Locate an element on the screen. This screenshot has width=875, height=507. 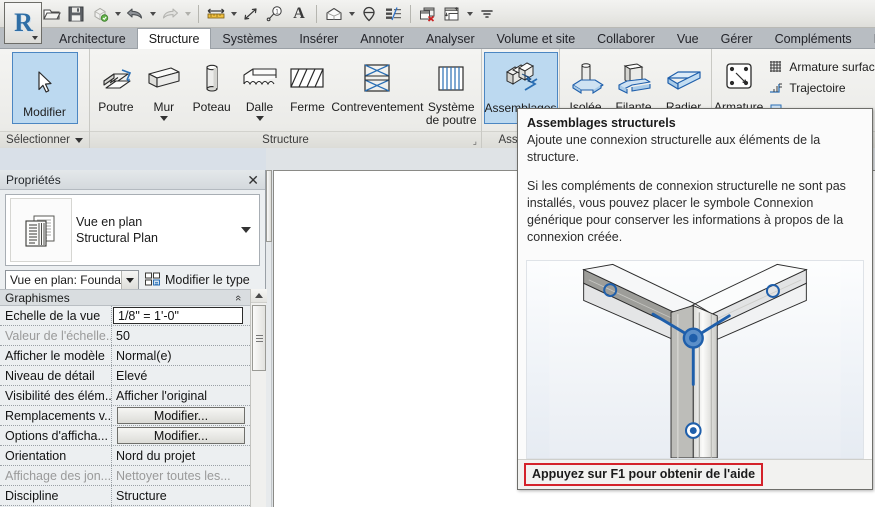
measure-dropdown-arrow-icon is located at coordinates (233, 14).